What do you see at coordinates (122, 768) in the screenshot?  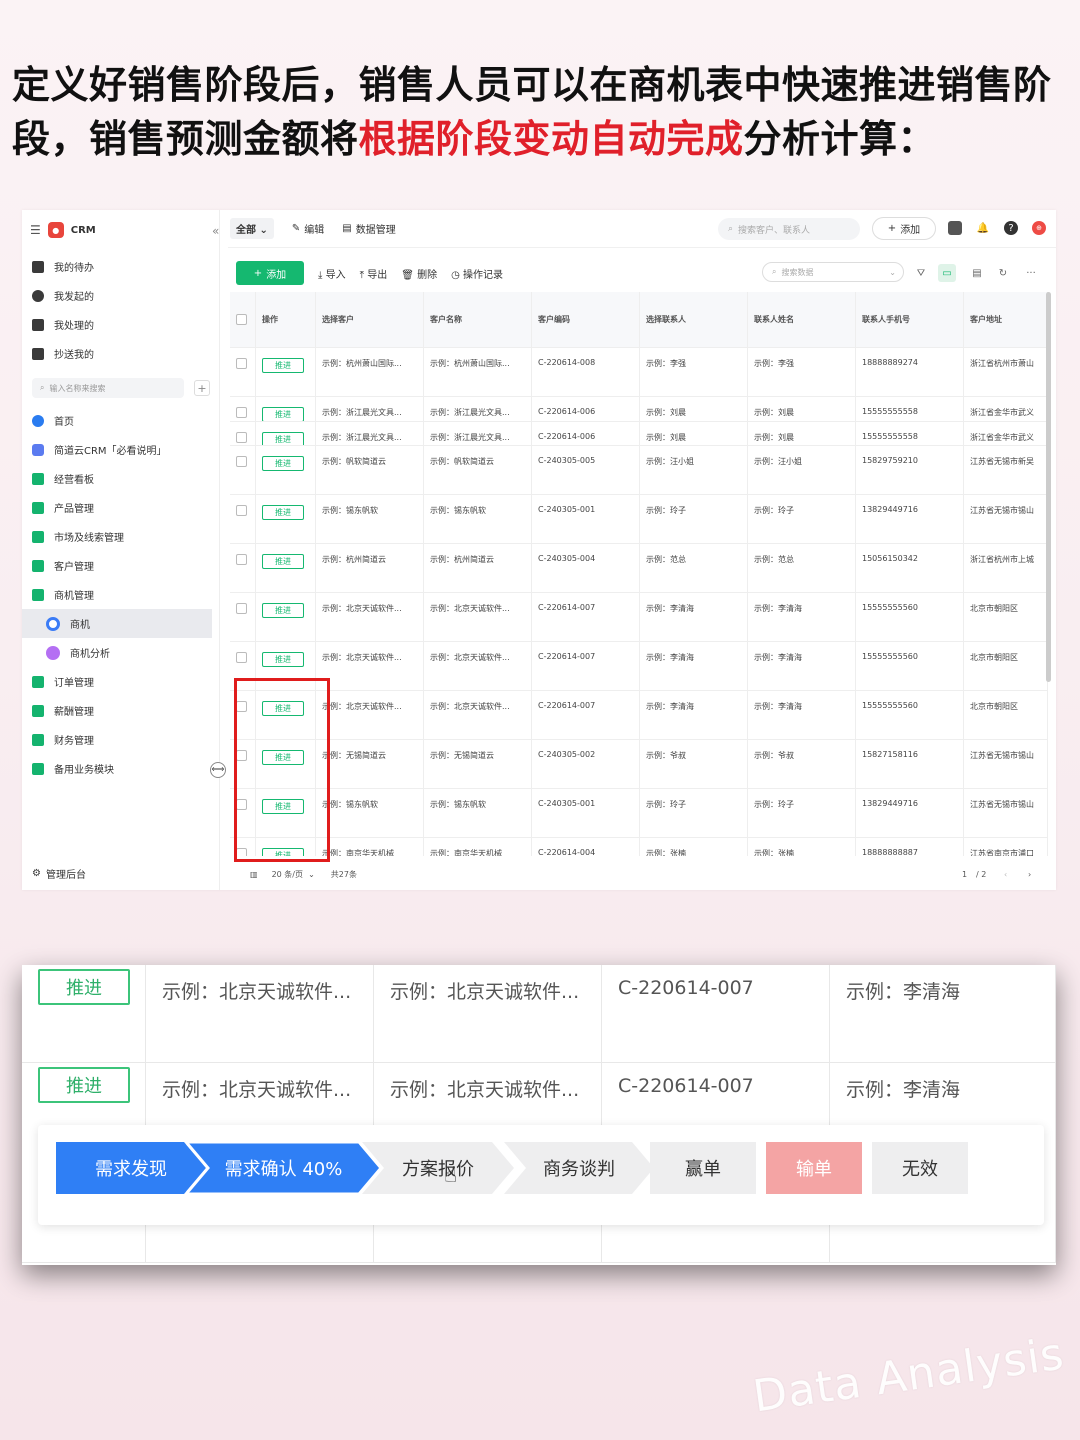 I see `sidebar-item-nav: 备用业务模块` at bounding box center [122, 768].